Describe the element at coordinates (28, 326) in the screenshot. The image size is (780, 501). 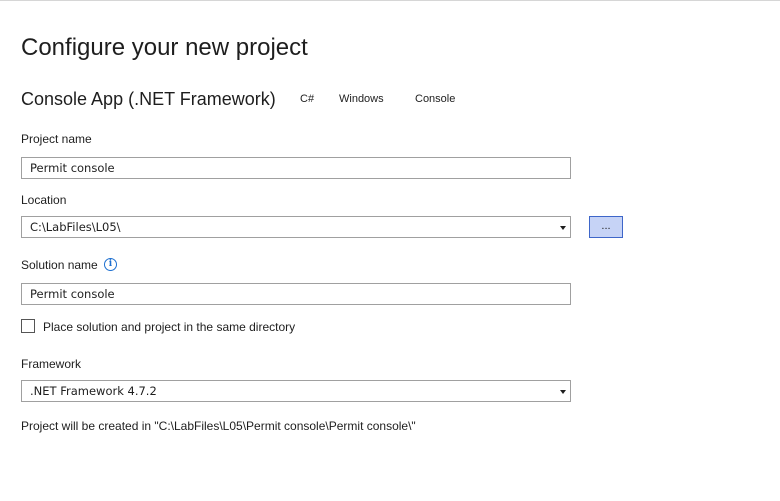
I see `same-directory-checkbox` at that location.